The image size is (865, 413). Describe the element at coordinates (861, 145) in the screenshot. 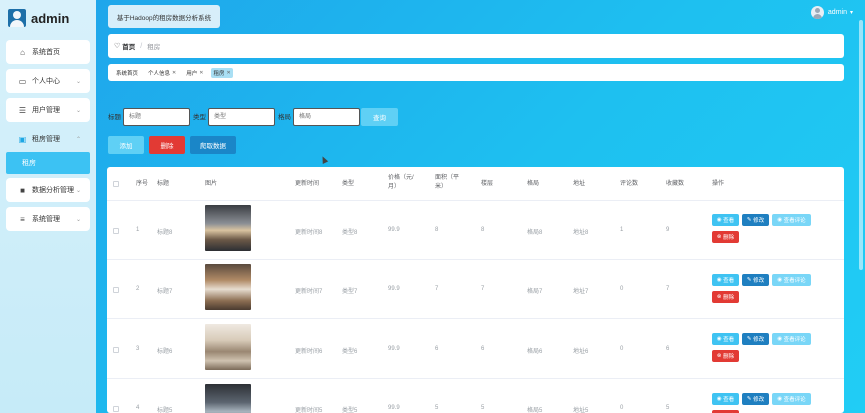

I see `scrollbar-thumb` at that location.